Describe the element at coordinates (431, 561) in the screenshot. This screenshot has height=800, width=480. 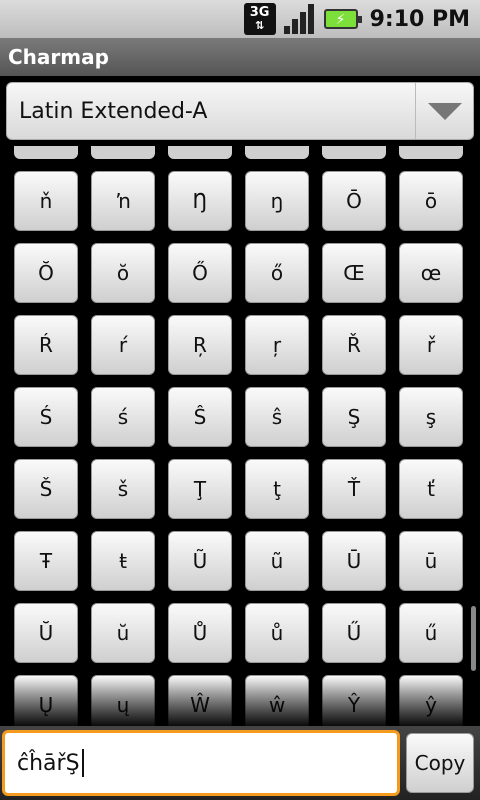
I see `char-key: ū` at that location.